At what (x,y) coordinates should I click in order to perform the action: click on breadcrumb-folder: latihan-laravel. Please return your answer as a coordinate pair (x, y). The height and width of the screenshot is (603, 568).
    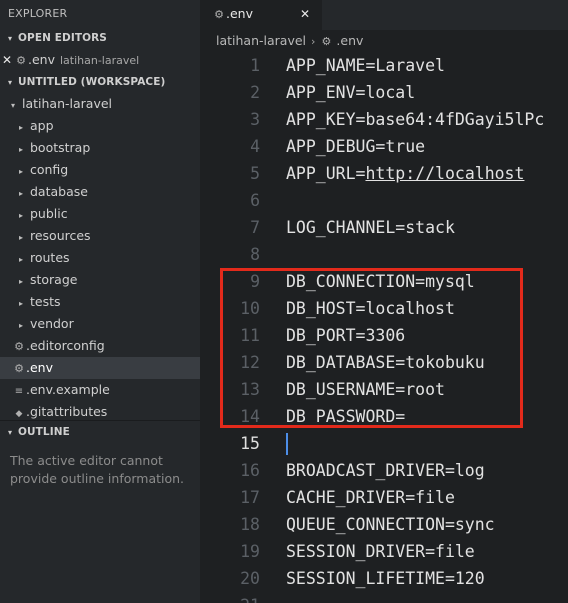
    Looking at the image, I should click on (261, 40).